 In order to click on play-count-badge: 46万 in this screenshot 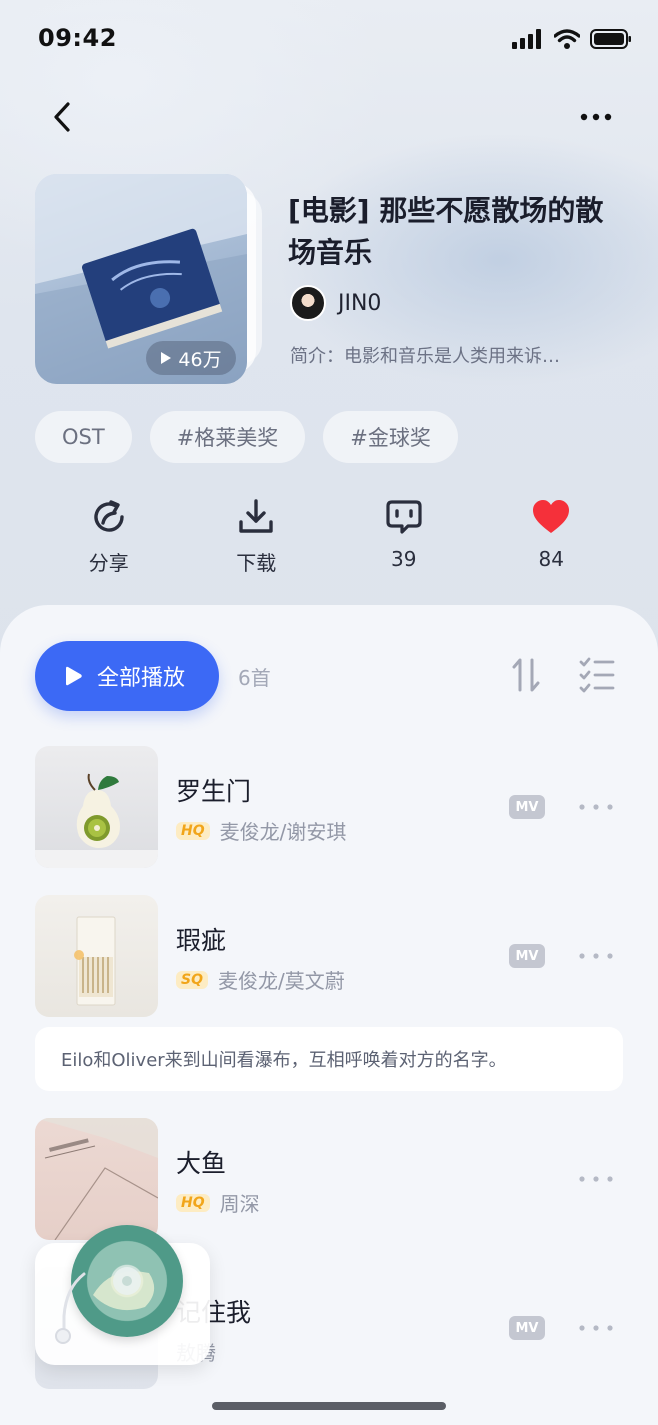, I will do `click(191, 358)`.